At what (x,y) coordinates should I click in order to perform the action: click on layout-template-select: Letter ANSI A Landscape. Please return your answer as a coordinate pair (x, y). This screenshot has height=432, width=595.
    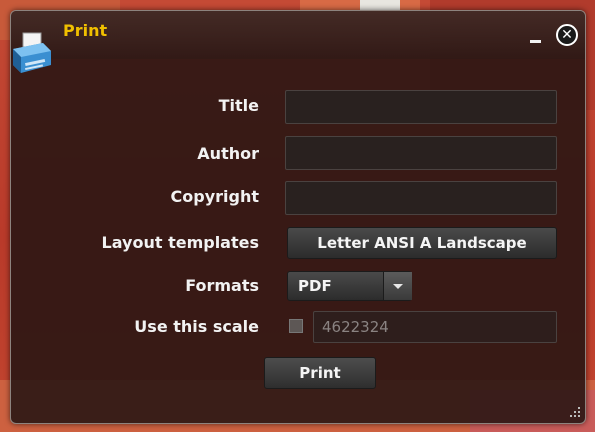
    Looking at the image, I should click on (422, 243).